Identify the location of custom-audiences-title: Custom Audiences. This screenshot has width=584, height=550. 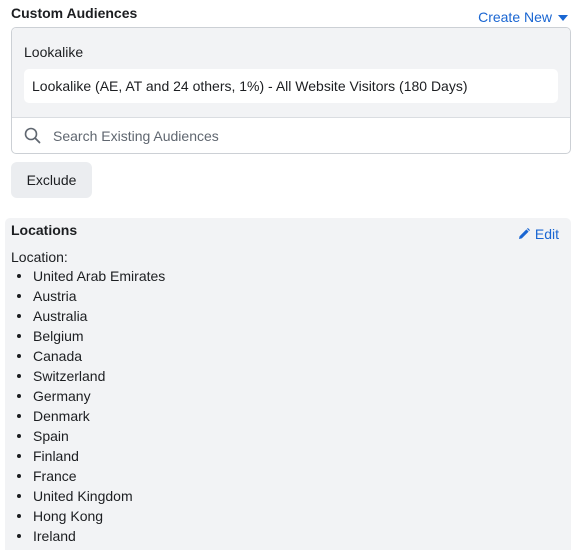
(74, 13).